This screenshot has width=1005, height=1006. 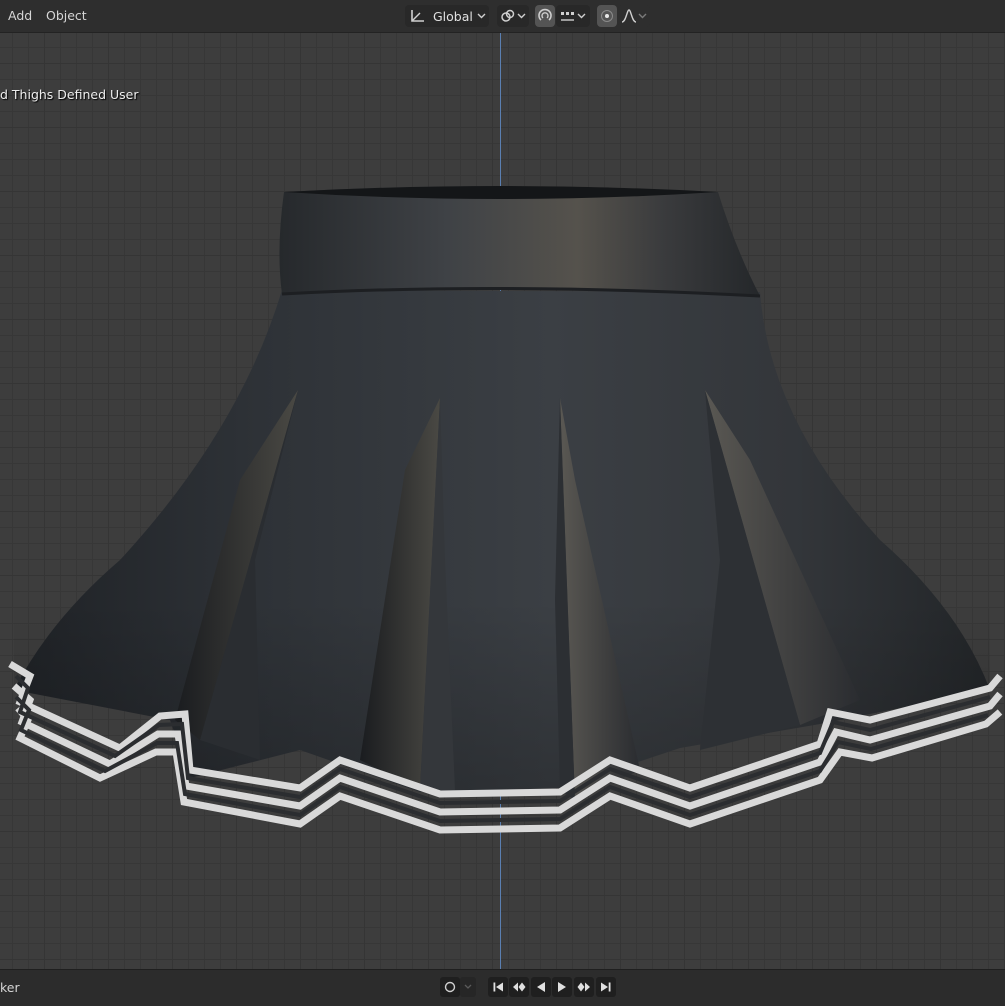 What do you see at coordinates (10, 987) in the screenshot?
I see `timeline-menu-label: ker` at bounding box center [10, 987].